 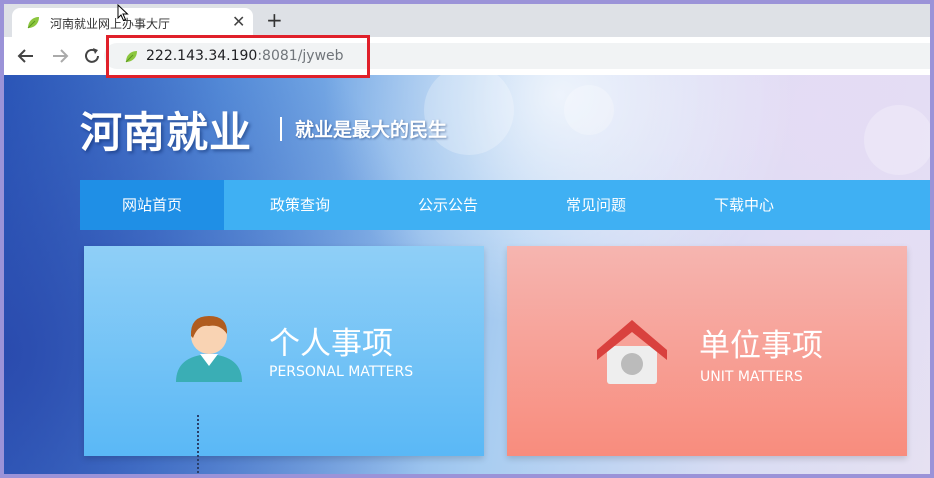 What do you see at coordinates (152, 205) in the screenshot?
I see `nav-item-home: 网站首页` at bounding box center [152, 205].